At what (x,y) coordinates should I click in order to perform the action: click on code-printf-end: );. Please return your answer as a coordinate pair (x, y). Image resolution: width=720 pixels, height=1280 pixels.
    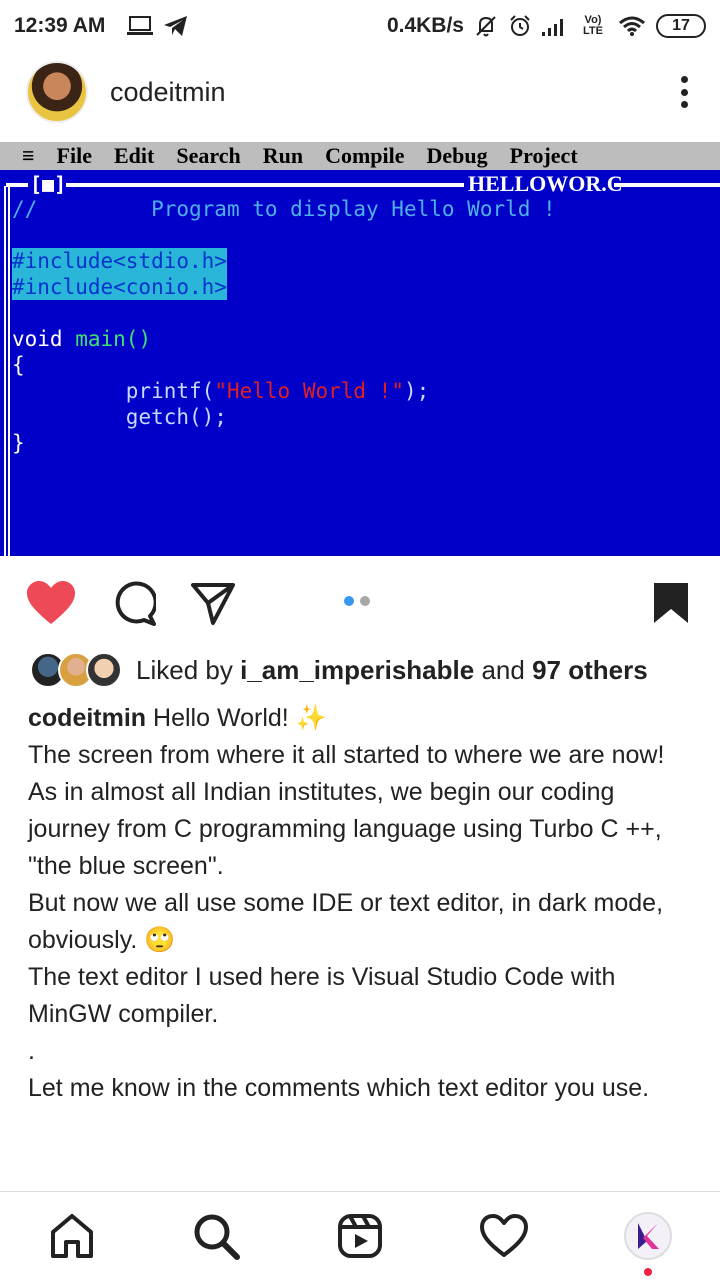
    Looking at the image, I should click on (416, 391).